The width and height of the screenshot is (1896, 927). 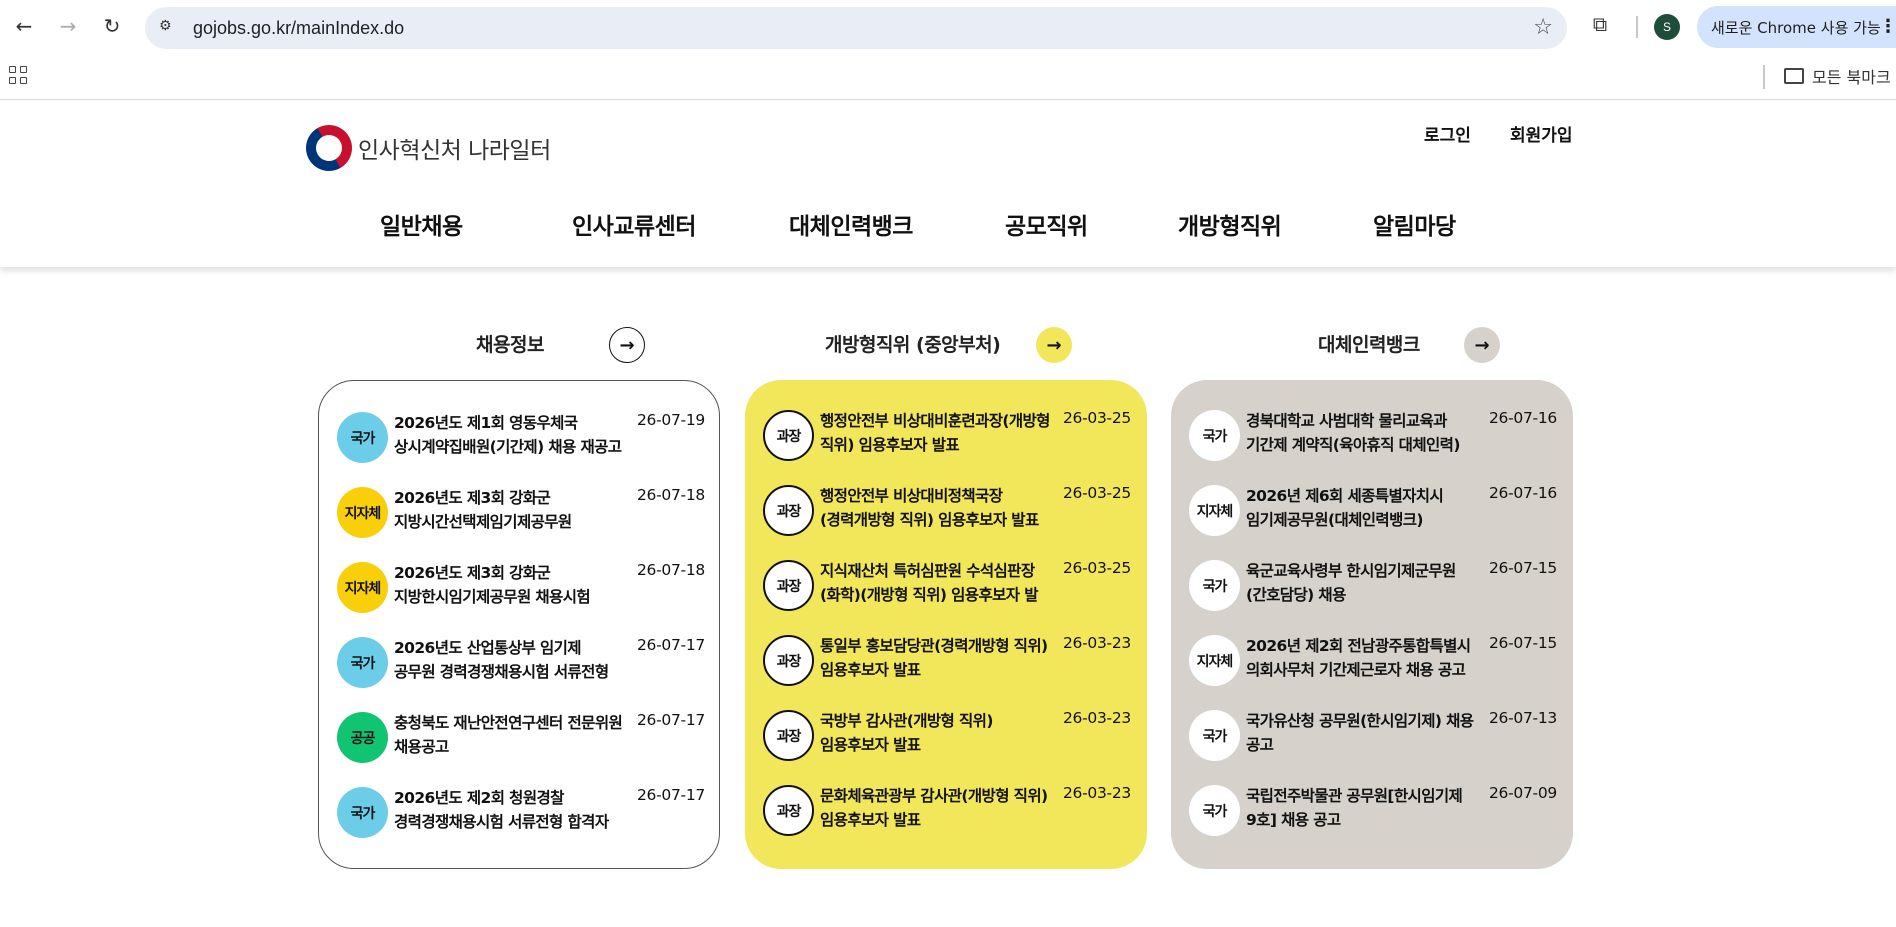 What do you see at coordinates (913, 345) in the screenshot?
I see `panel-title-open-position: 개방형직위 (중앙부처)` at bounding box center [913, 345].